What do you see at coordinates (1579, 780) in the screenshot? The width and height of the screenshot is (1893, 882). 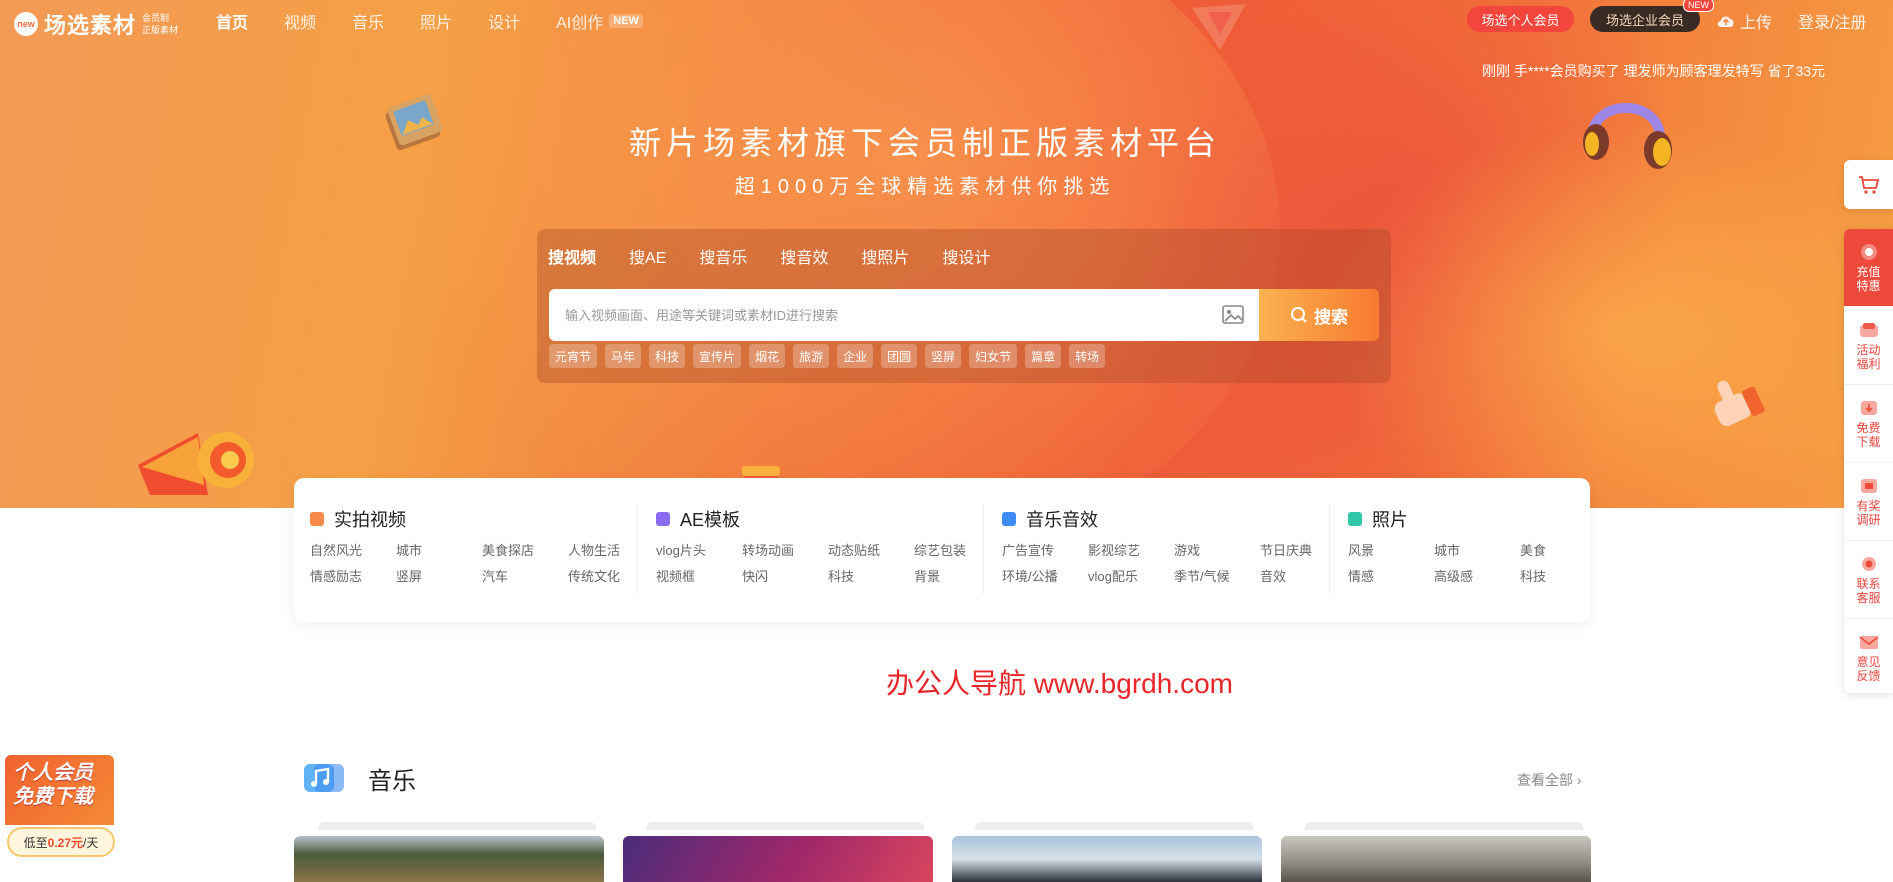 I see `chevron-right-icon: ›` at bounding box center [1579, 780].